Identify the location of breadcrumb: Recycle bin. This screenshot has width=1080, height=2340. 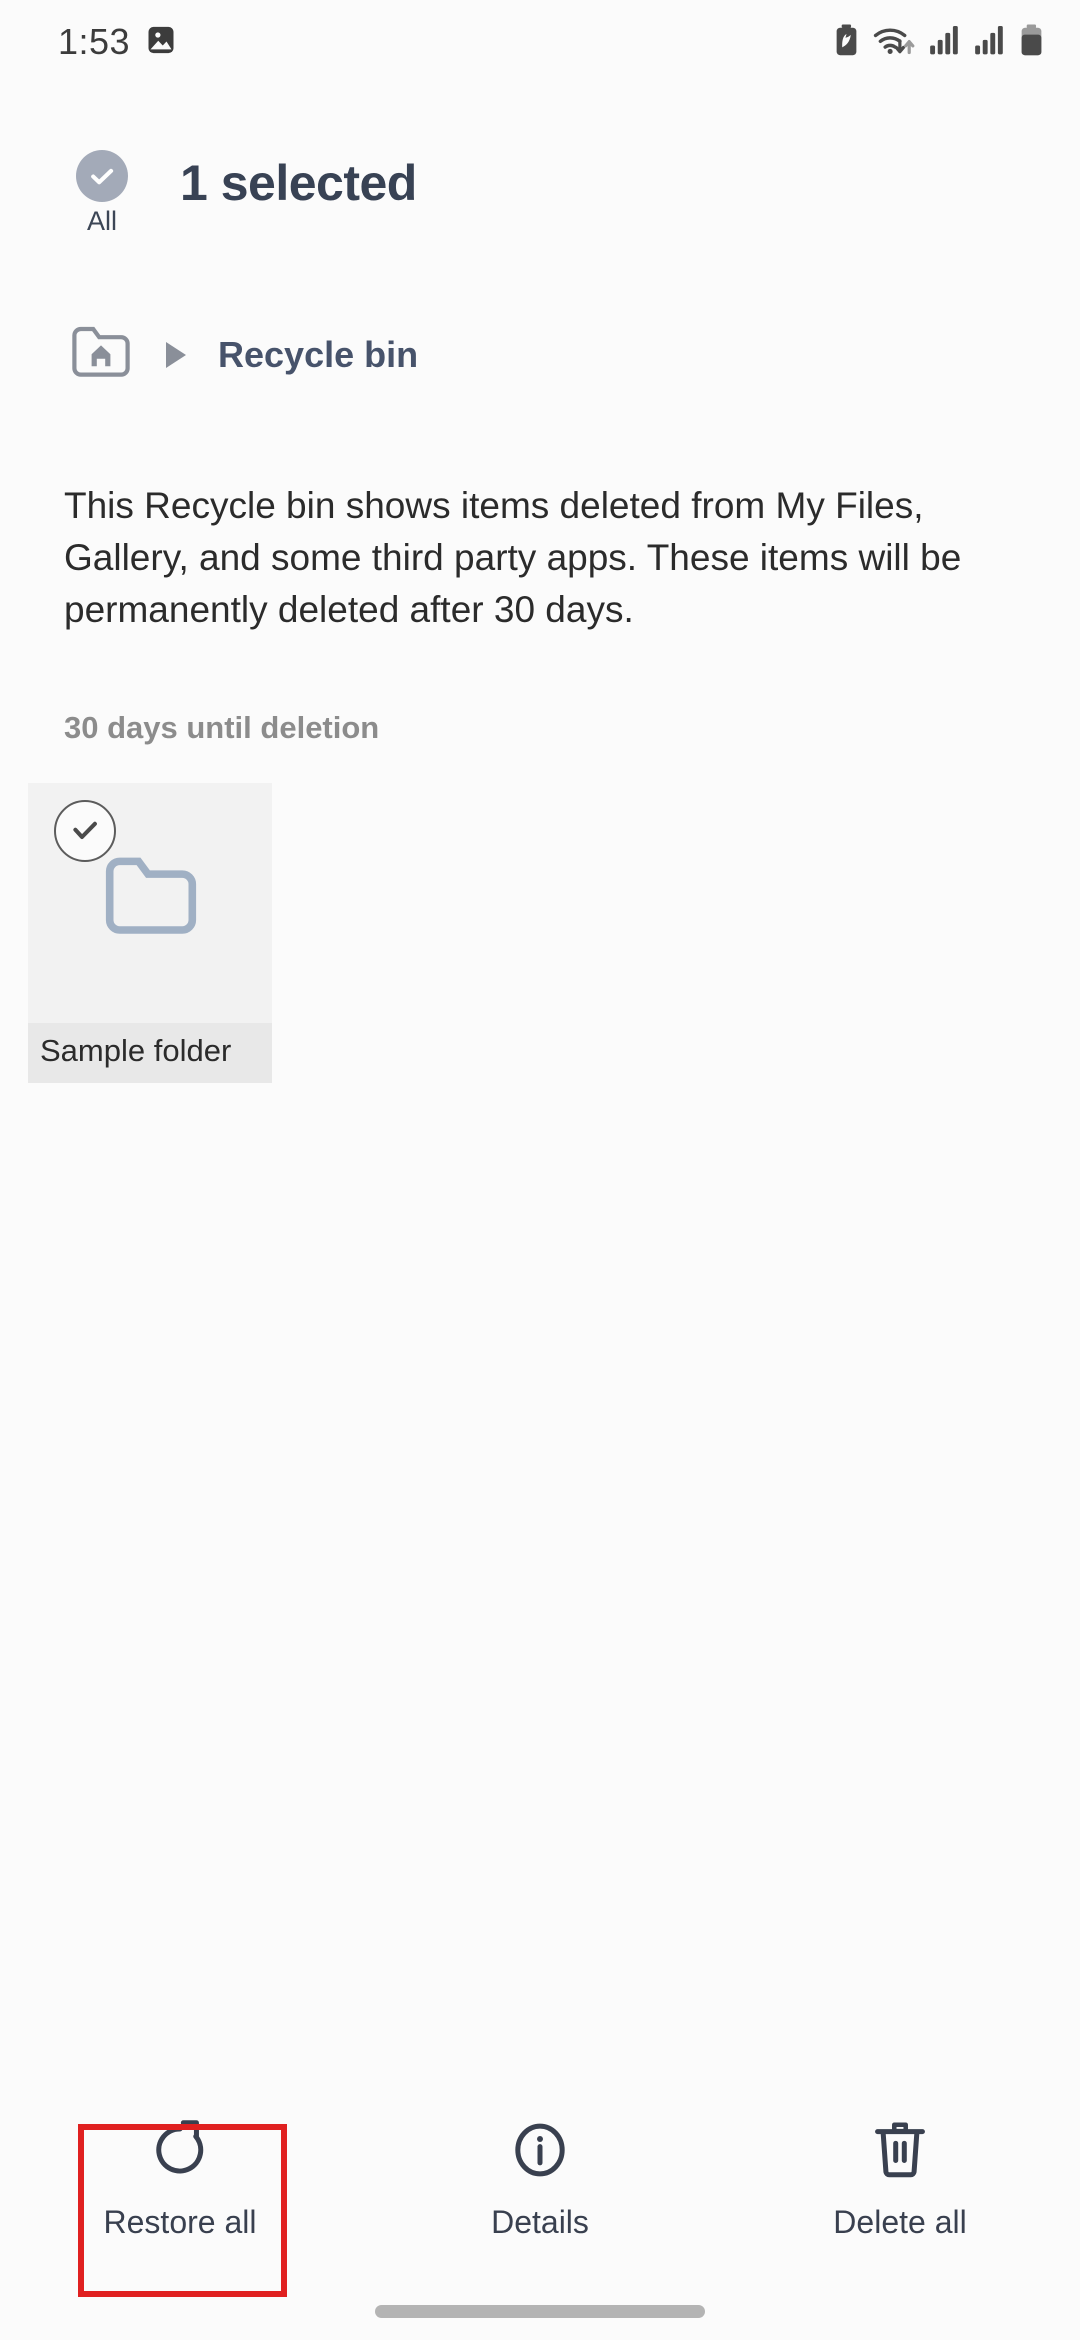
(244, 354).